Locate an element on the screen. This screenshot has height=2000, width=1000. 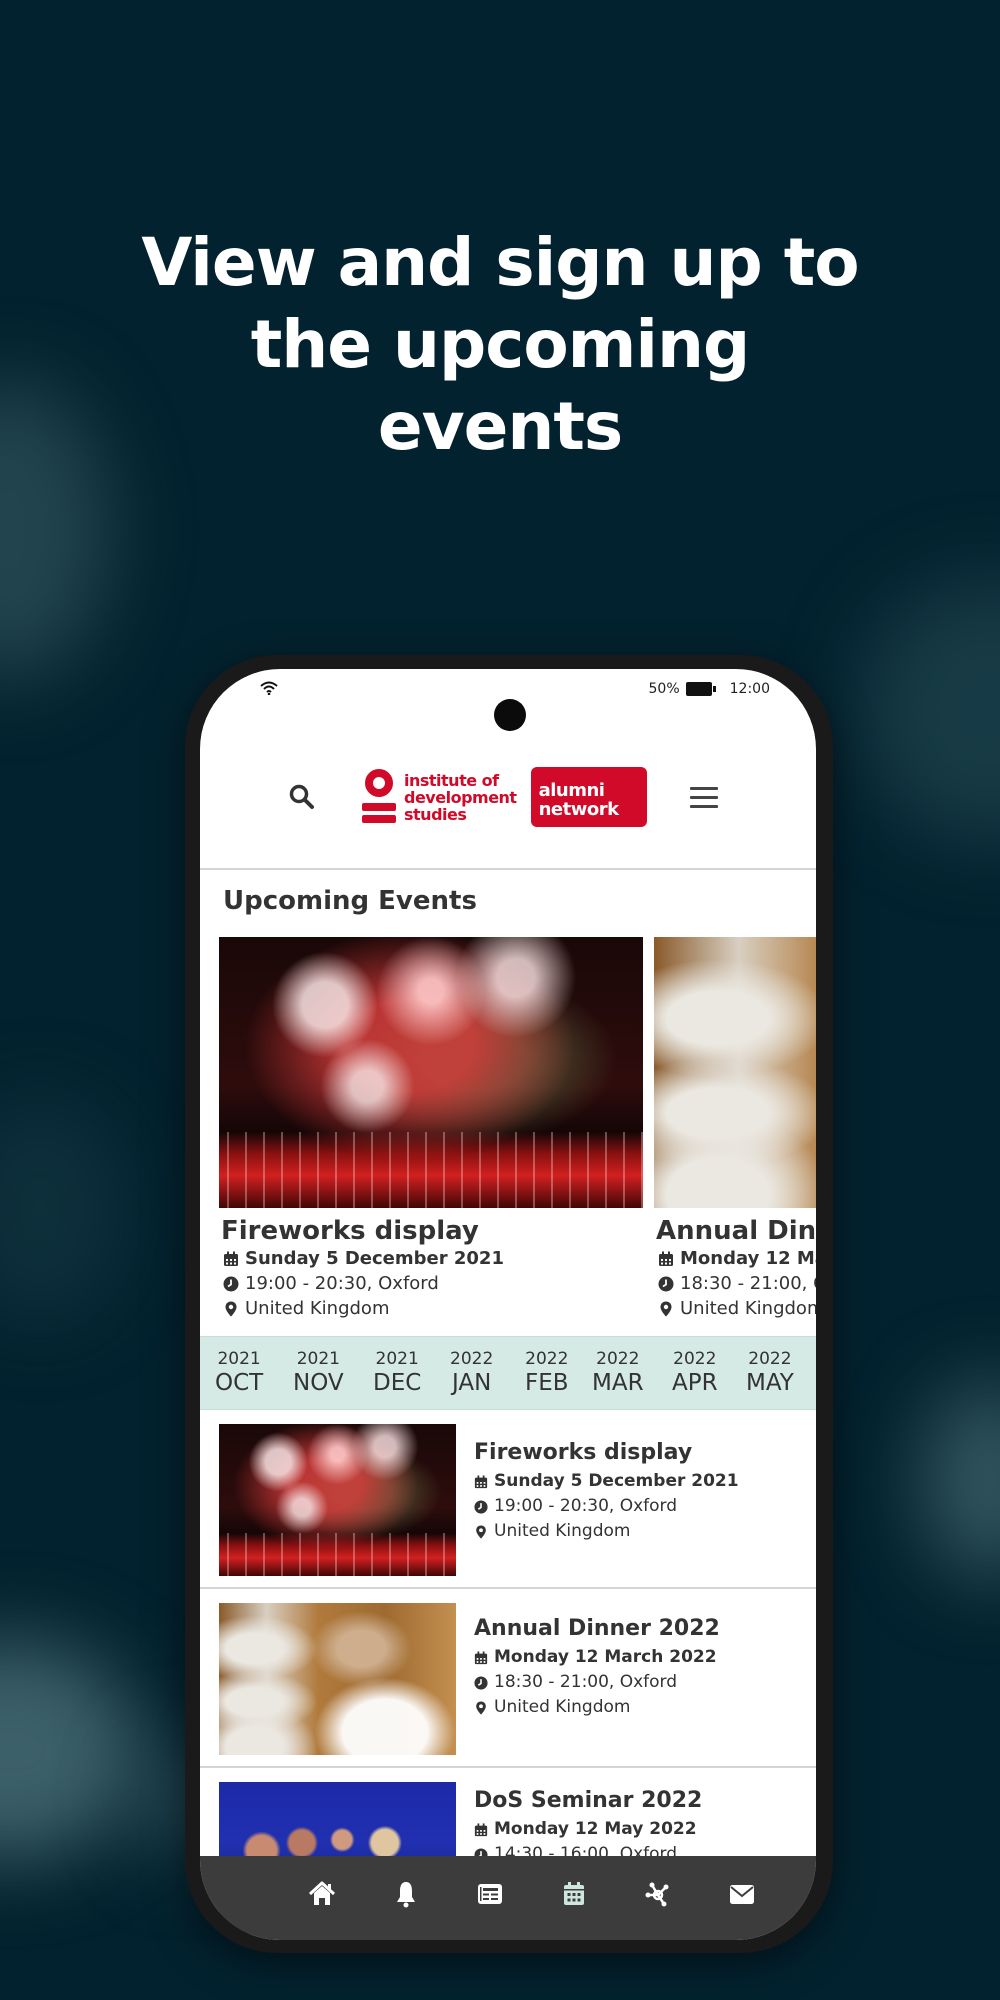
search-icon is located at coordinates (302, 797).